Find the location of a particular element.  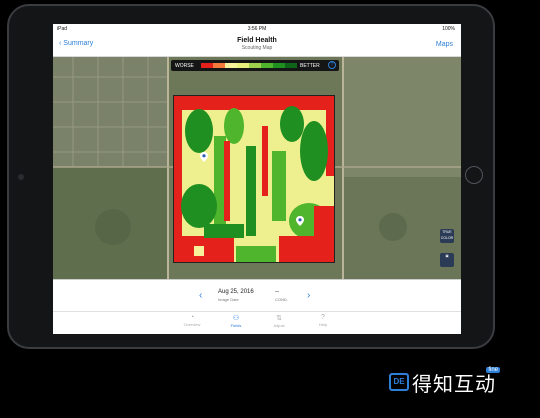

legend-color-scale is located at coordinates (249, 65).